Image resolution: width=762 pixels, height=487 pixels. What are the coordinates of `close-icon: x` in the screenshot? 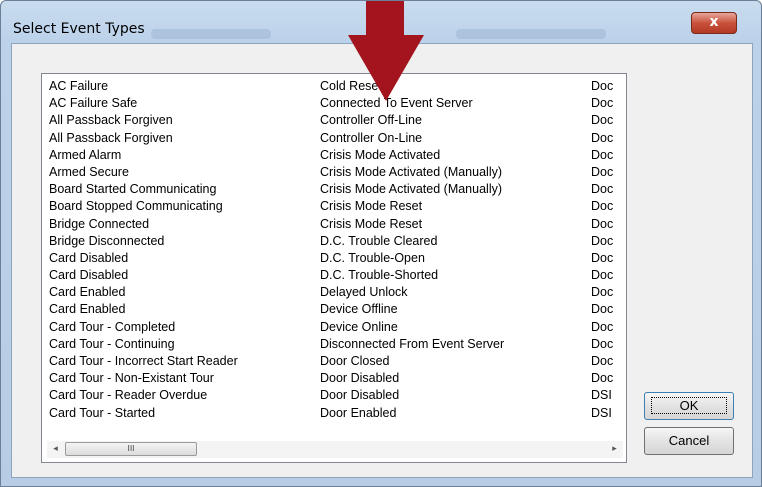 It's located at (714, 22).